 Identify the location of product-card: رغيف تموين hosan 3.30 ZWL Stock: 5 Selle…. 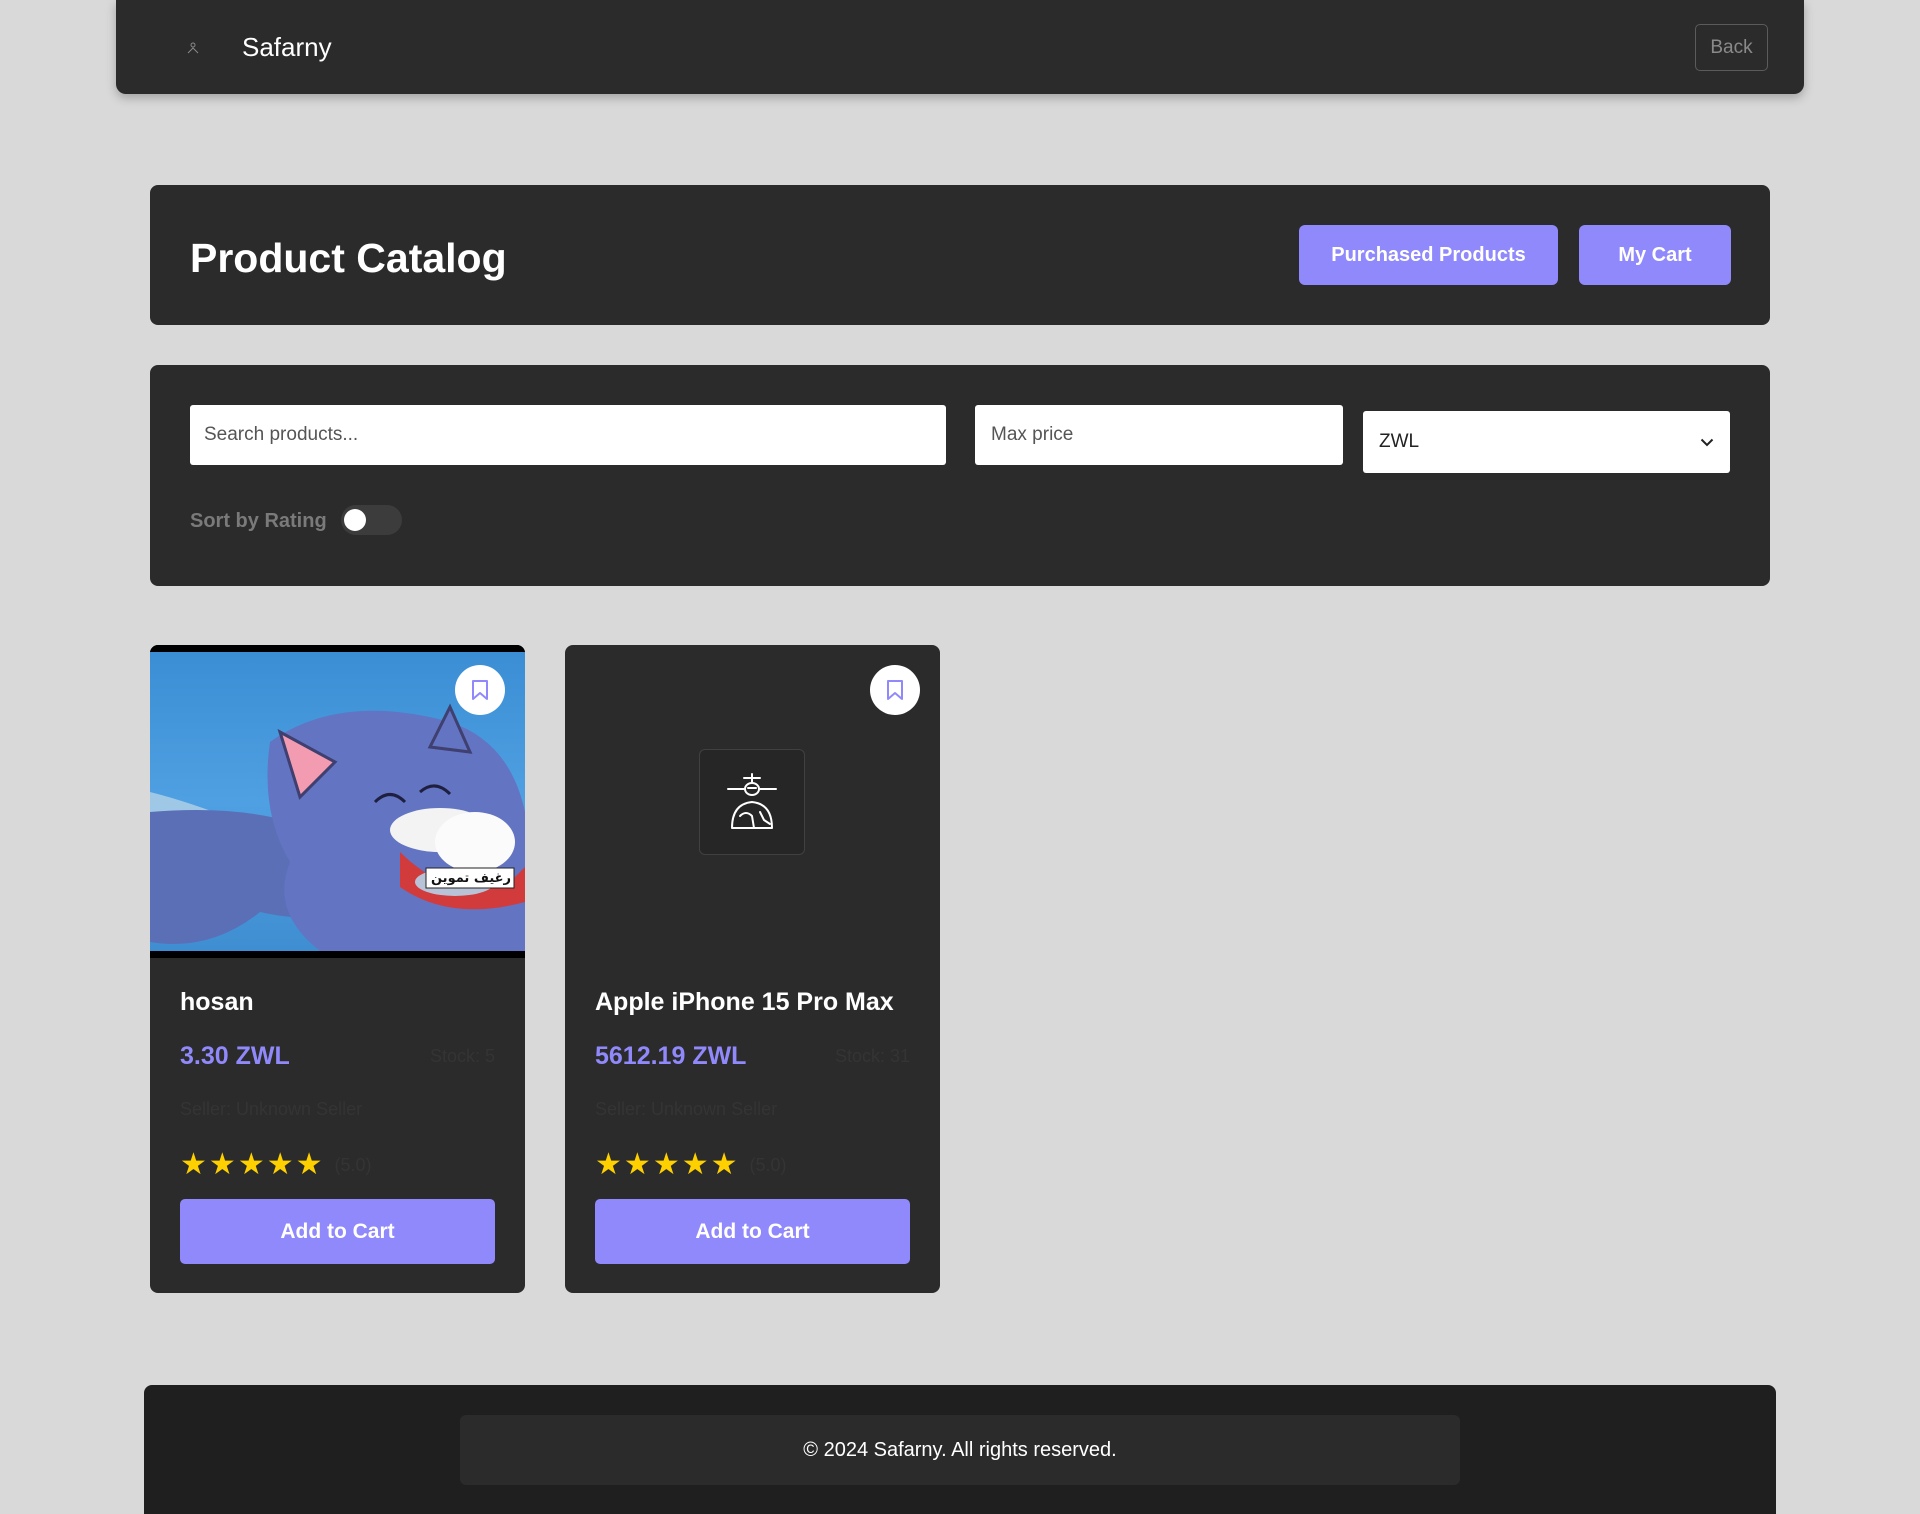
(337, 969).